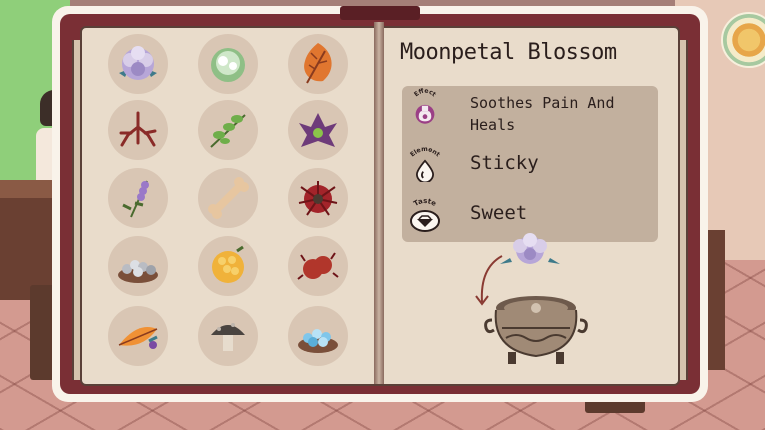 The image size is (765, 430). I want to click on book-spine, so click(379, 203).